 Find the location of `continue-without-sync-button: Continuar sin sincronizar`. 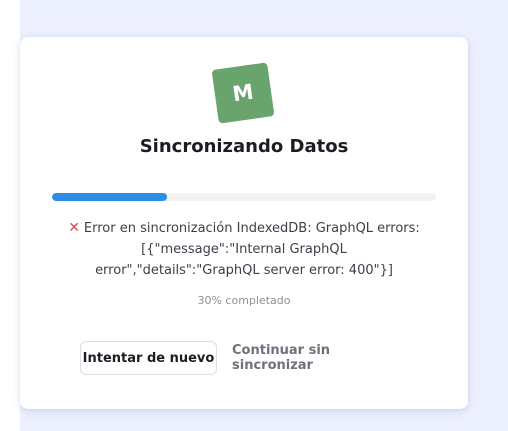

continue-without-sync-button: Continuar sin sincronizar is located at coordinates (318, 358).